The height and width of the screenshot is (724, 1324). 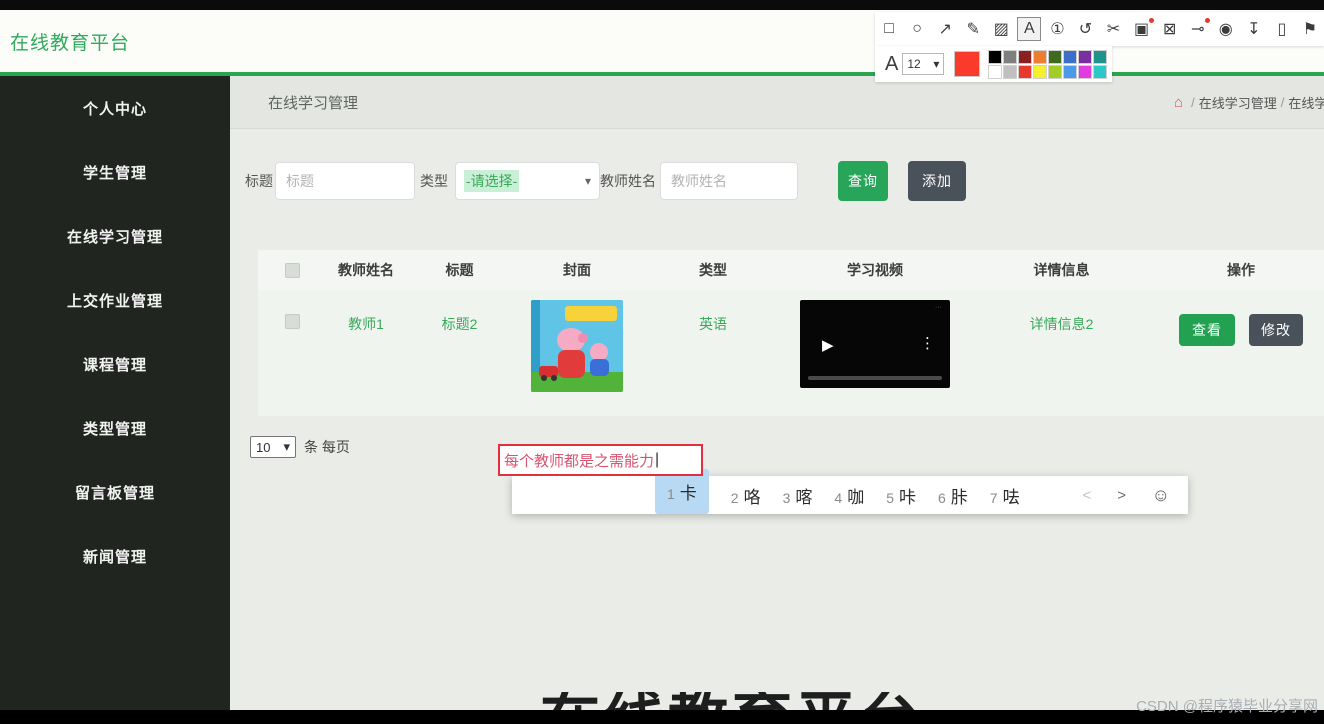 What do you see at coordinates (967, 64) in the screenshot?
I see `current-color-swatch` at bounding box center [967, 64].